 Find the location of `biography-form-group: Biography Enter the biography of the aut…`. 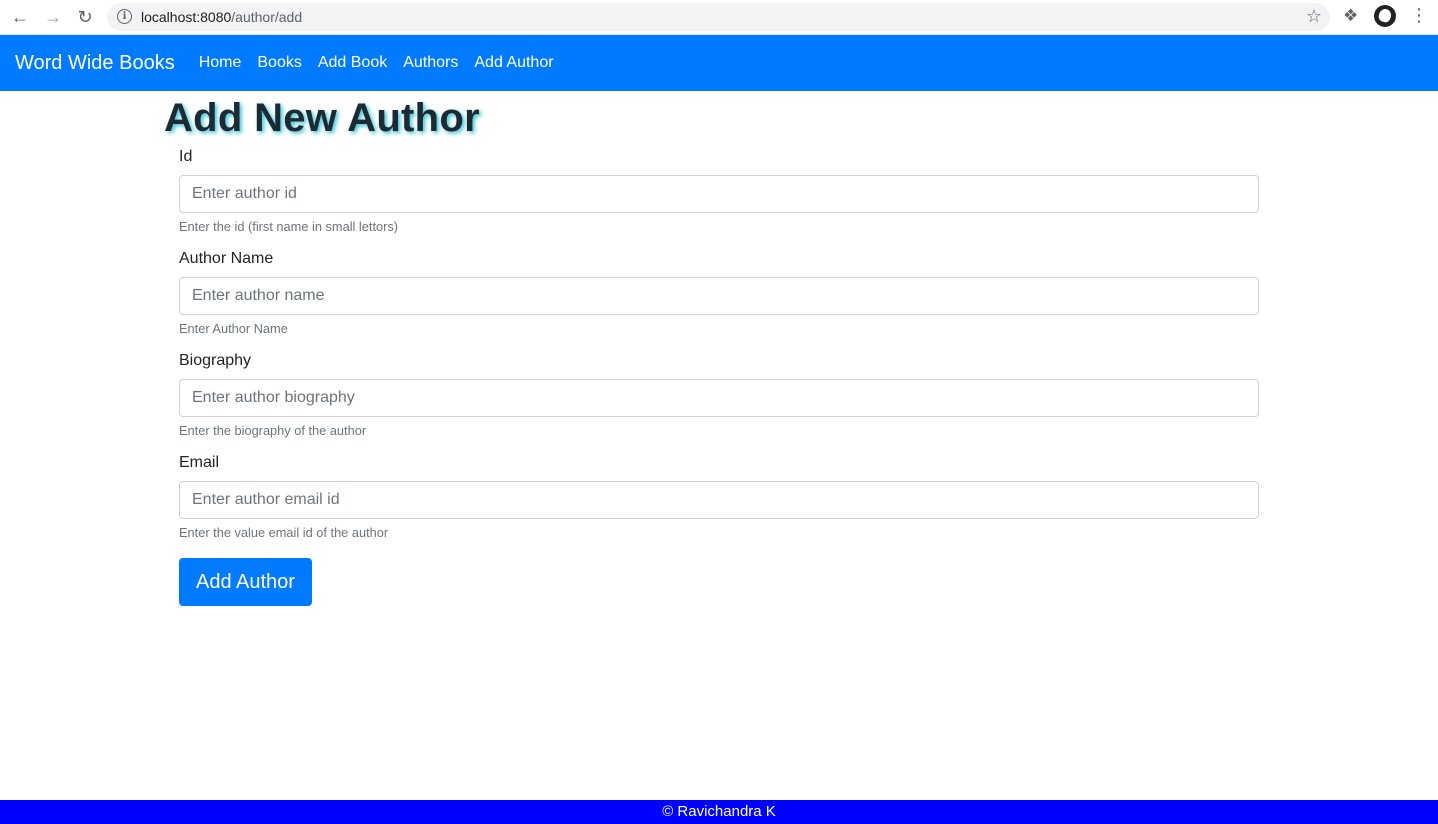

biography-form-group: Biography Enter the biography of the aut… is located at coordinates (726, 395).